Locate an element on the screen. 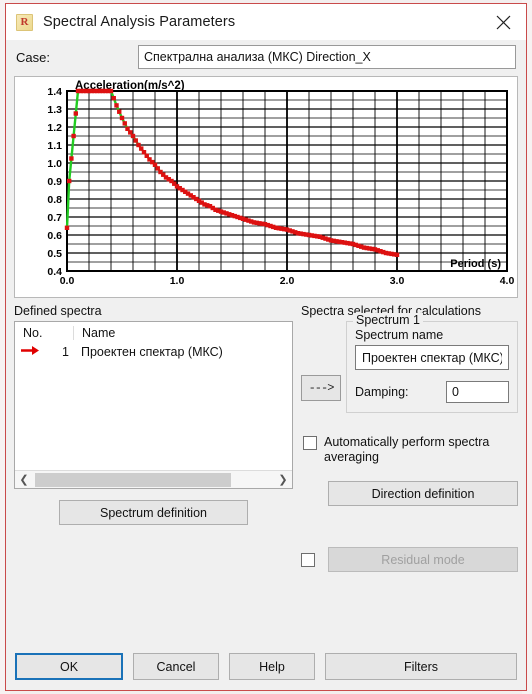  footer-buttons: OK Cancel Help Filters is located at coordinates (266, 671).